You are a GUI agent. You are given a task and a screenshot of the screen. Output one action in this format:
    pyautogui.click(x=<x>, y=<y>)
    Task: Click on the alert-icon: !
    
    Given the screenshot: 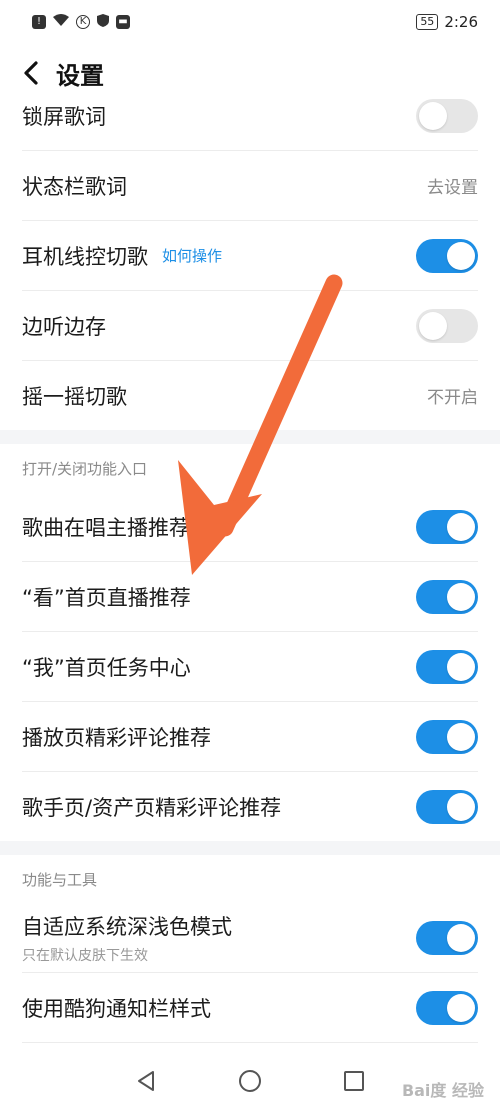 What is the action you would take?
    pyautogui.click(x=39, y=22)
    